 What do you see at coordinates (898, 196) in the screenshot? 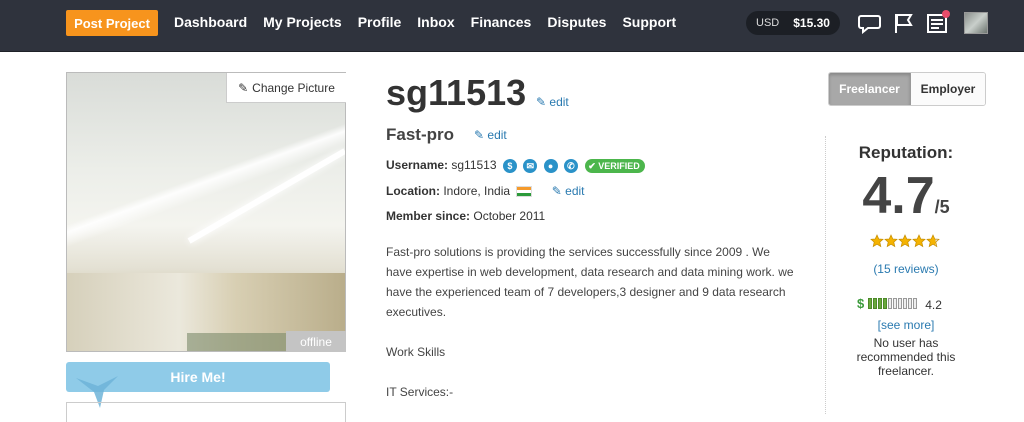
I see `reputation-score-value: 4.7` at bounding box center [898, 196].